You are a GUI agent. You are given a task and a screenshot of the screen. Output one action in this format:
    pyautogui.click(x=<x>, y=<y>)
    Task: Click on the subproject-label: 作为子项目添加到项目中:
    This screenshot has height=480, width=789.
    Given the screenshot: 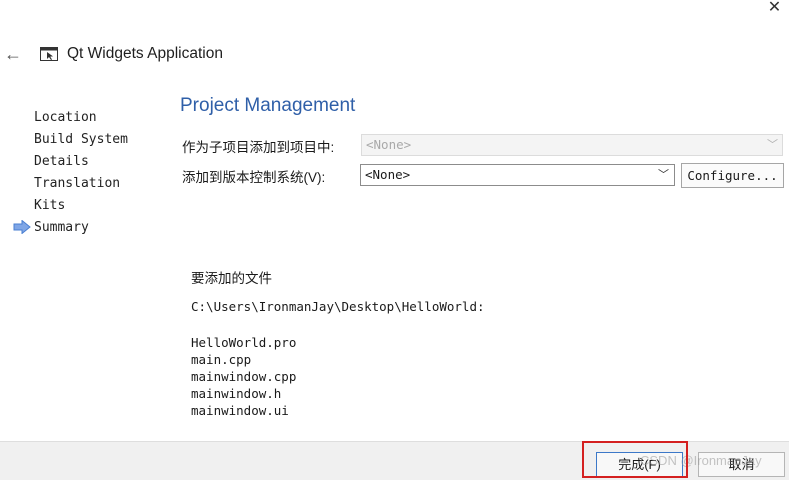 What is the action you would take?
    pyautogui.click(x=258, y=147)
    